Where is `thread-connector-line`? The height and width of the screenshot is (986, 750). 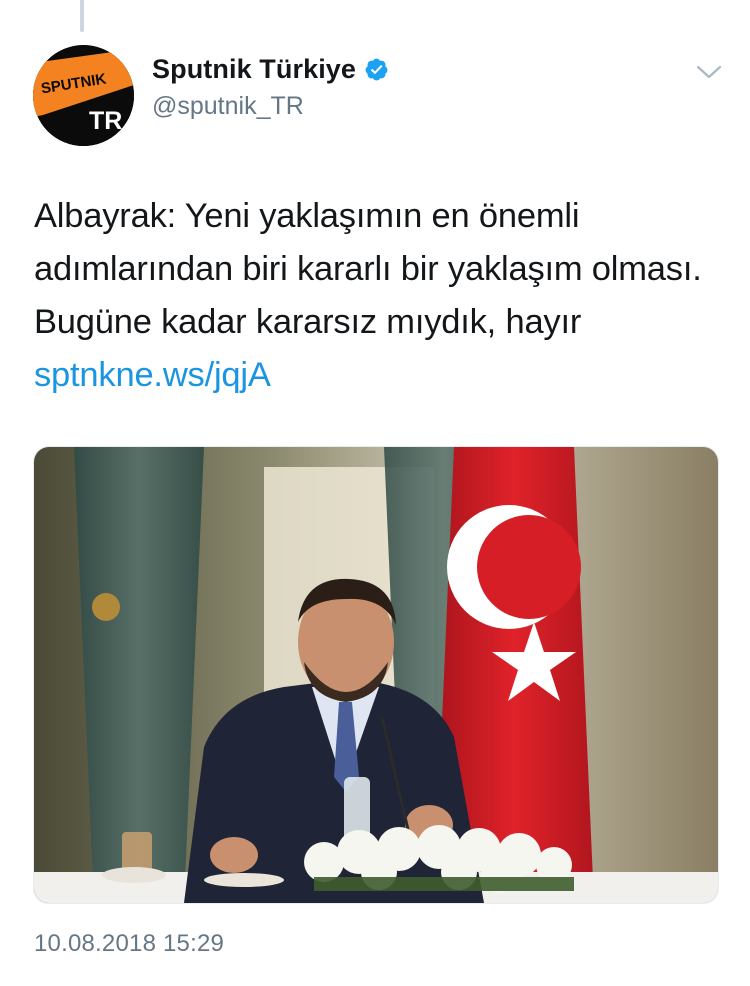
thread-connector-line is located at coordinates (82, 16).